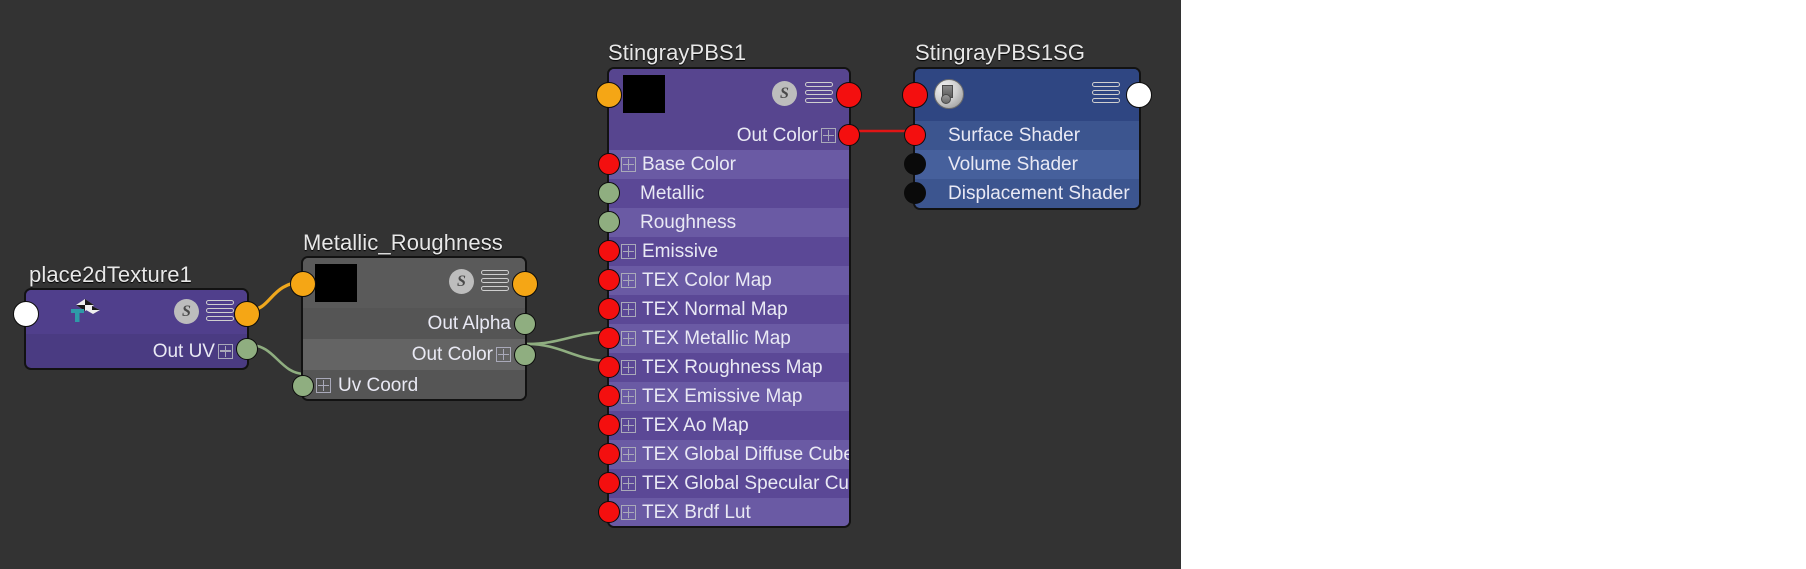  I want to click on place2d-icon, so click(85, 311).